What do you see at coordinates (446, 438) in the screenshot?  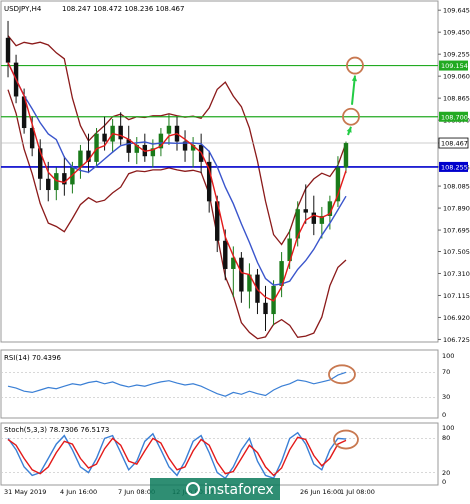 I see `stoch-scale-80: 80` at bounding box center [446, 438].